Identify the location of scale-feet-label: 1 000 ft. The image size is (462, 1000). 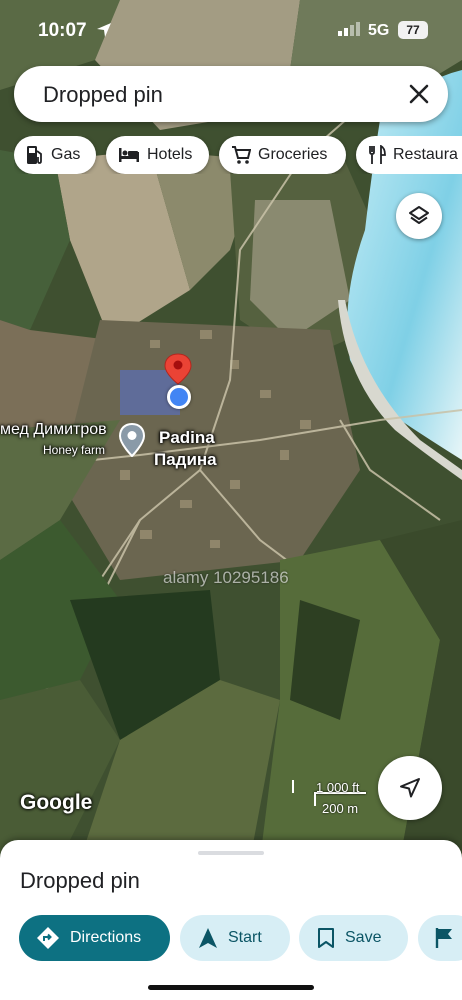
(338, 787).